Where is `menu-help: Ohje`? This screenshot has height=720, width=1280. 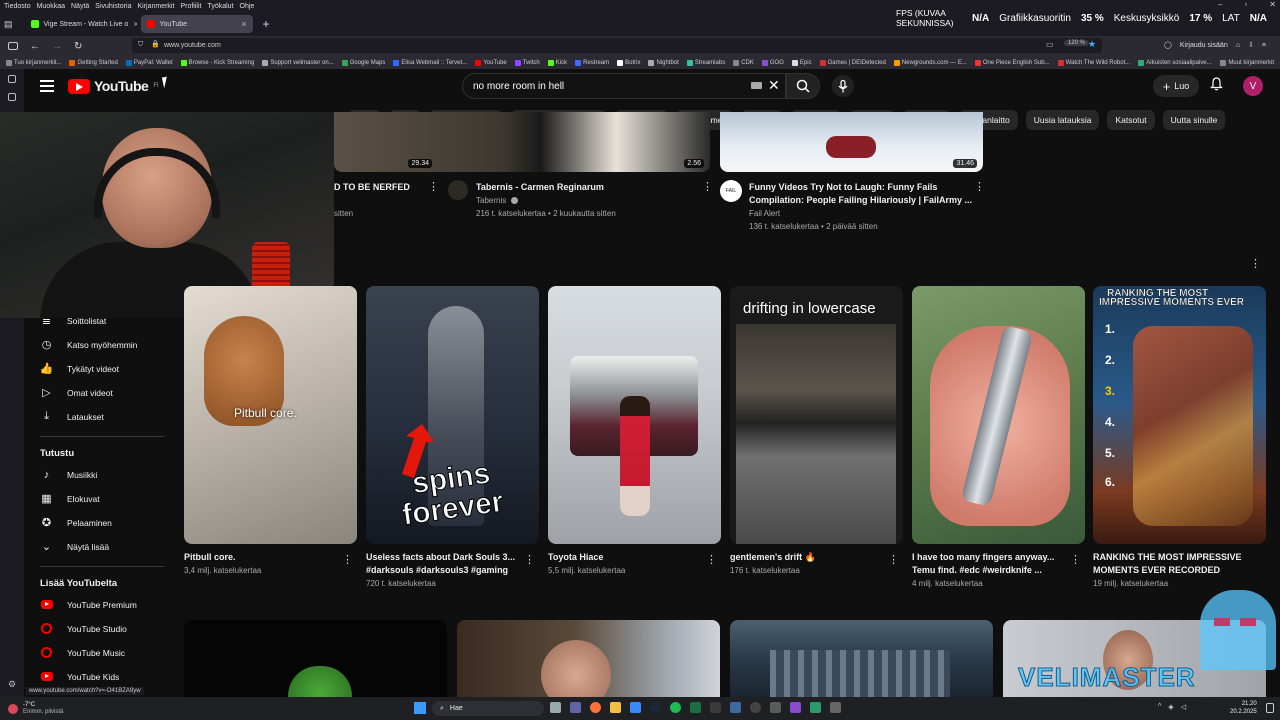 menu-help: Ohje is located at coordinates (247, 6).